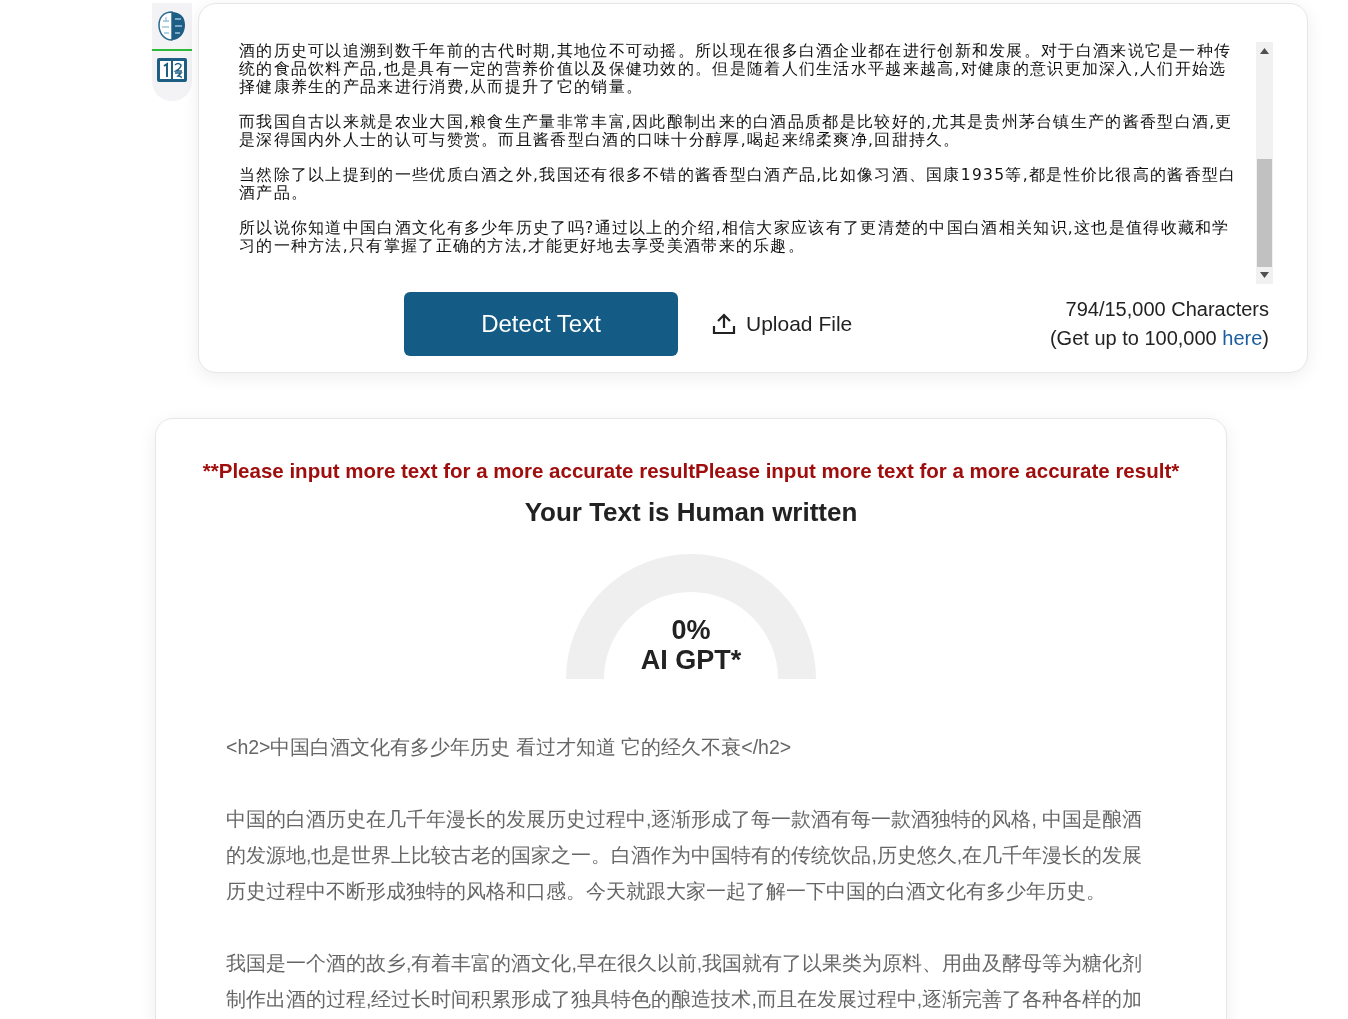 Image resolution: width=1348 pixels, height=1019 pixels. I want to click on here-link: here, so click(1242, 338).